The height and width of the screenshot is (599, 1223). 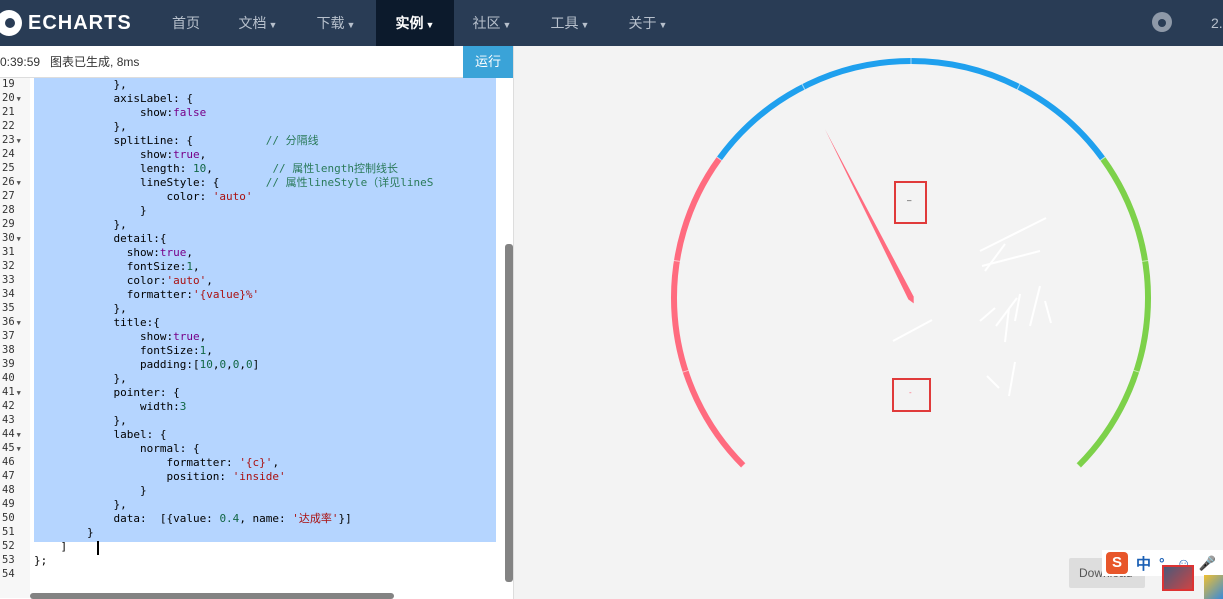 I want to click on status-time: 0:39:59, so click(x=20, y=62).